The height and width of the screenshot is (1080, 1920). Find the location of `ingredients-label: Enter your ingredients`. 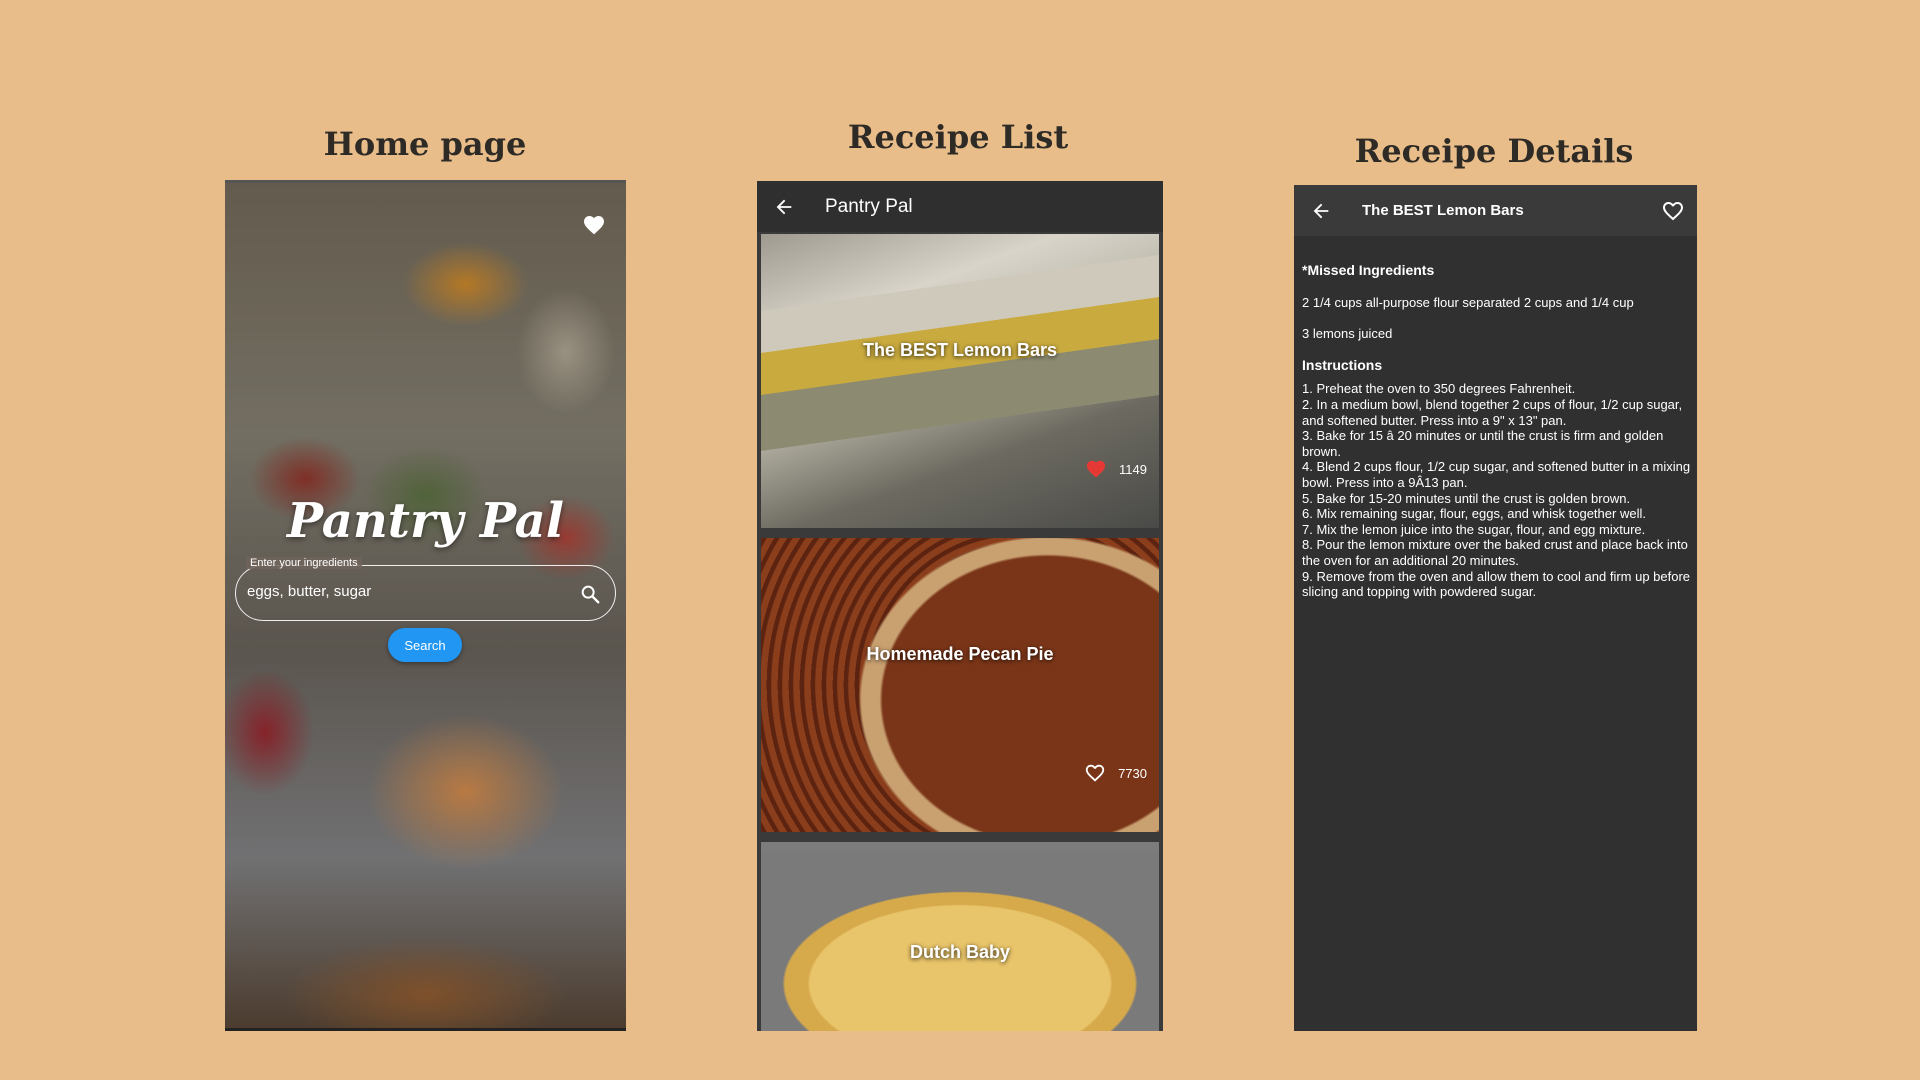

ingredients-label: Enter your ingredients is located at coordinates (304, 563).